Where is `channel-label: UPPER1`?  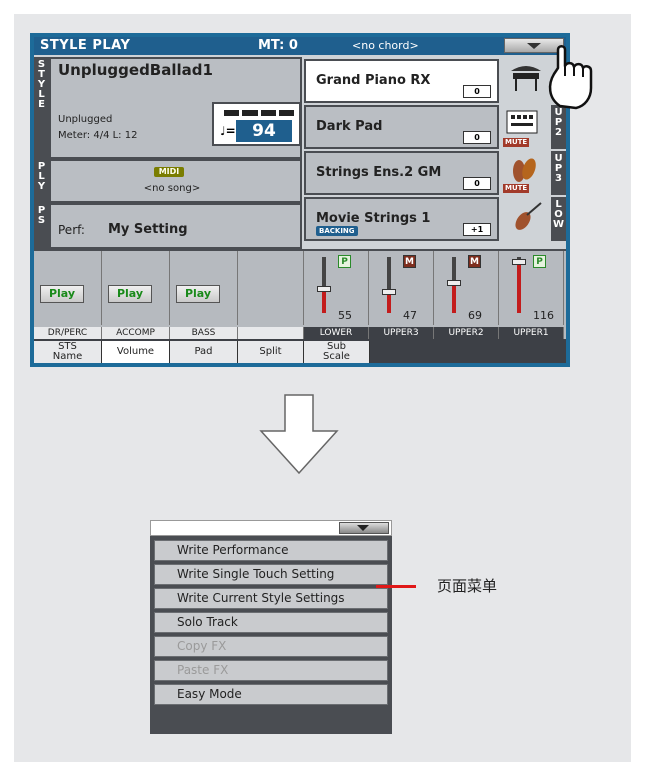 channel-label: UPPER1 is located at coordinates (531, 333).